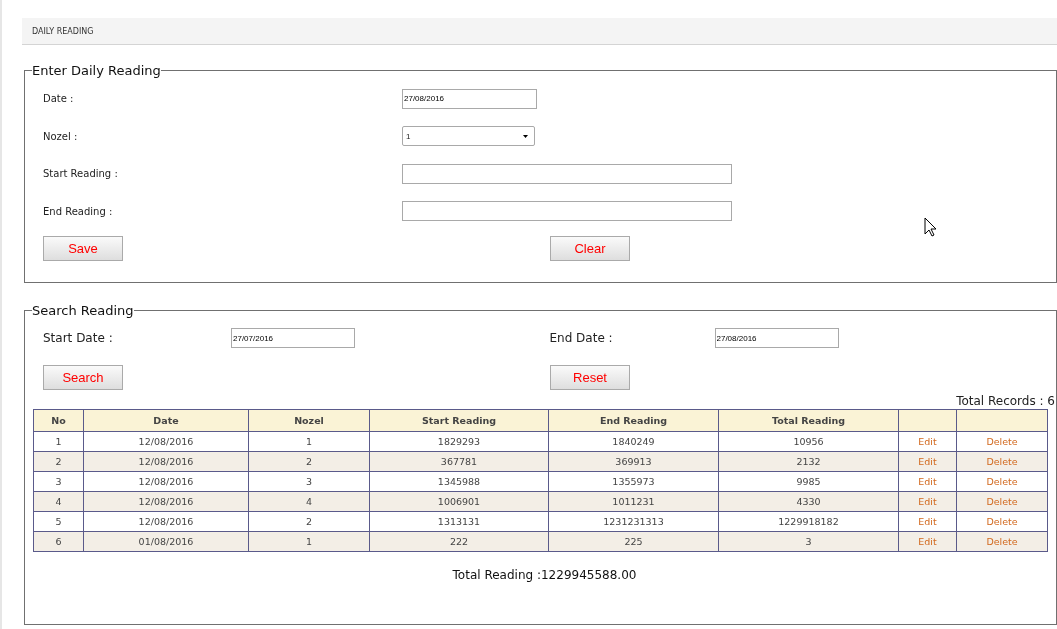  Describe the element at coordinates (459, 481) in the screenshot. I see `table-cell: 1345988` at that location.